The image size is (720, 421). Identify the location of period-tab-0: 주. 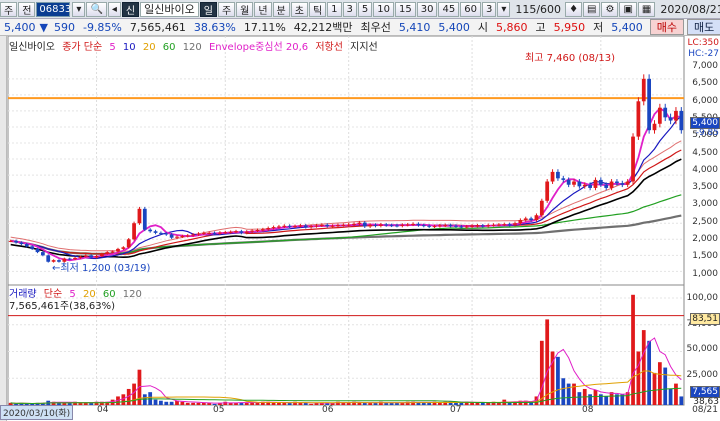
(226, 9).